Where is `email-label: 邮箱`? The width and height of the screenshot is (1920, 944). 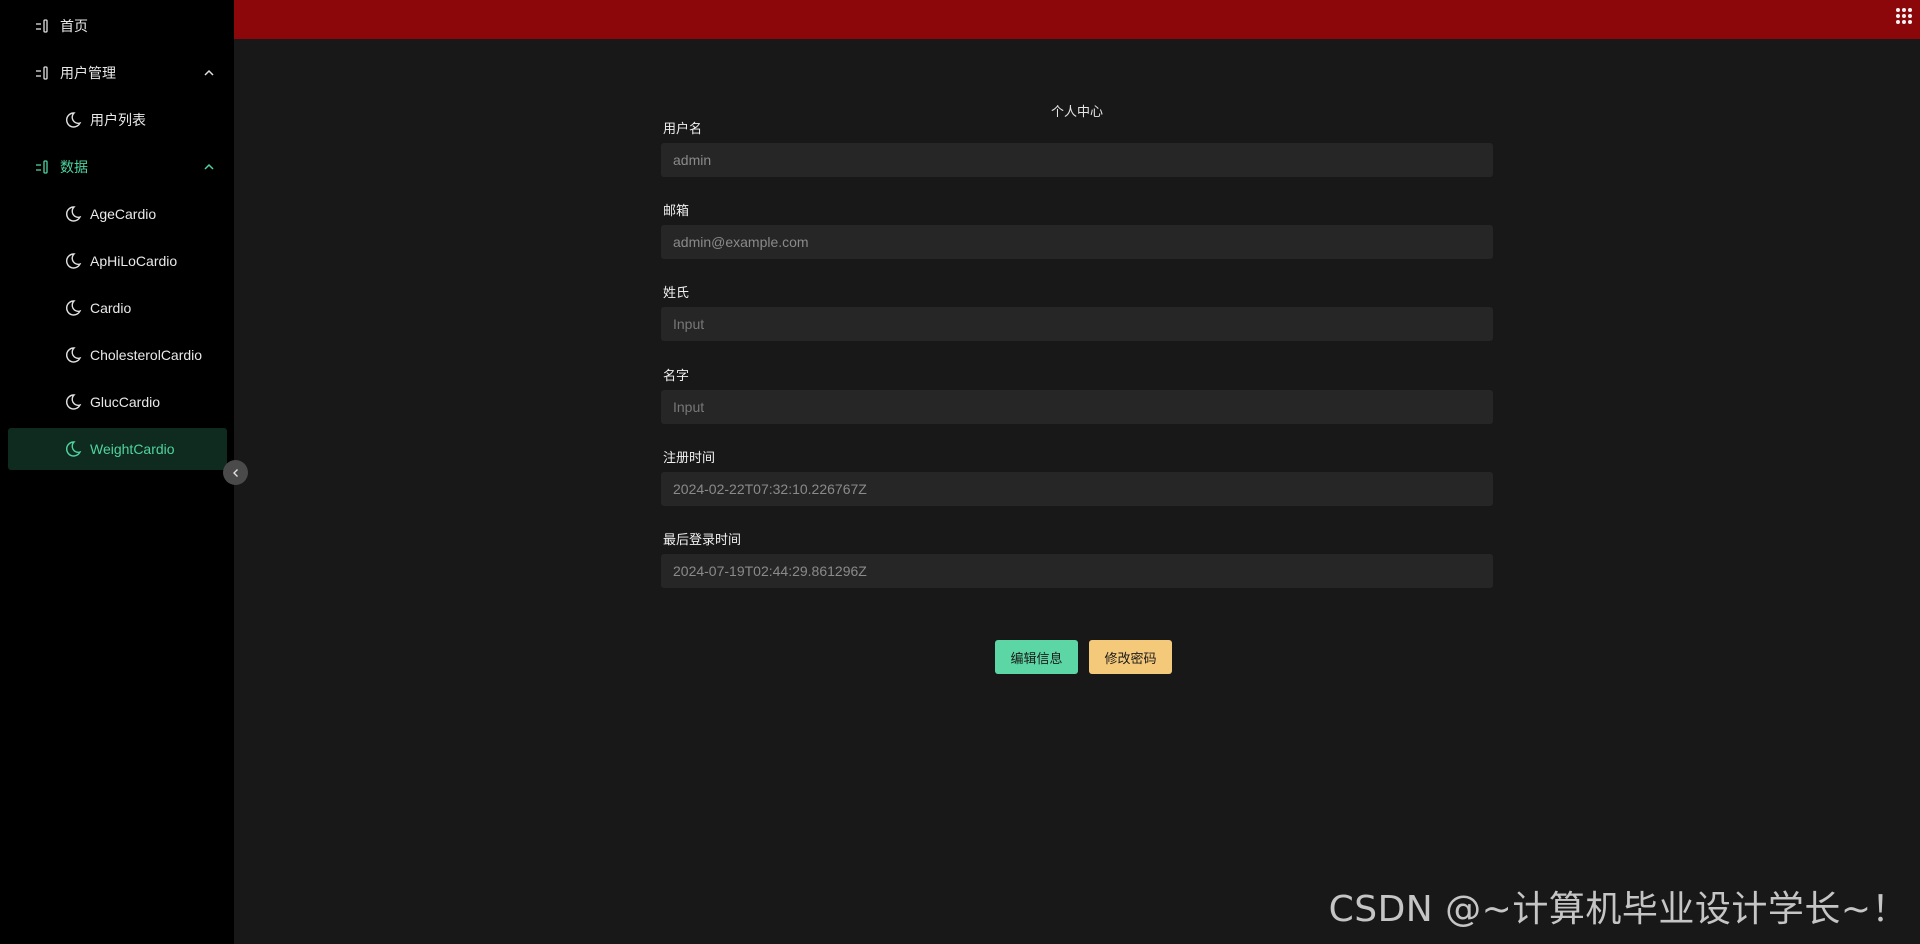
email-label: 邮箱 is located at coordinates (676, 210).